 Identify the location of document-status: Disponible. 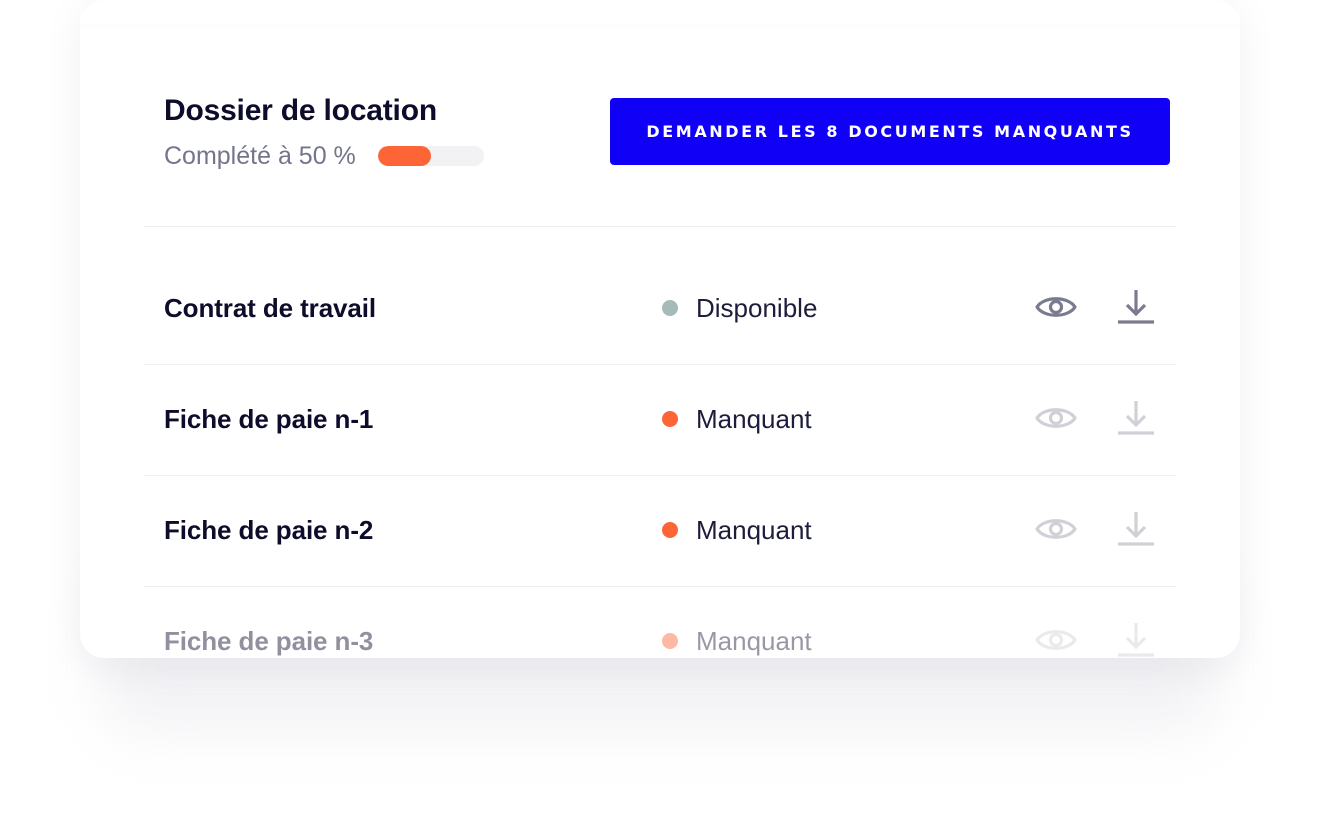
(739, 308).